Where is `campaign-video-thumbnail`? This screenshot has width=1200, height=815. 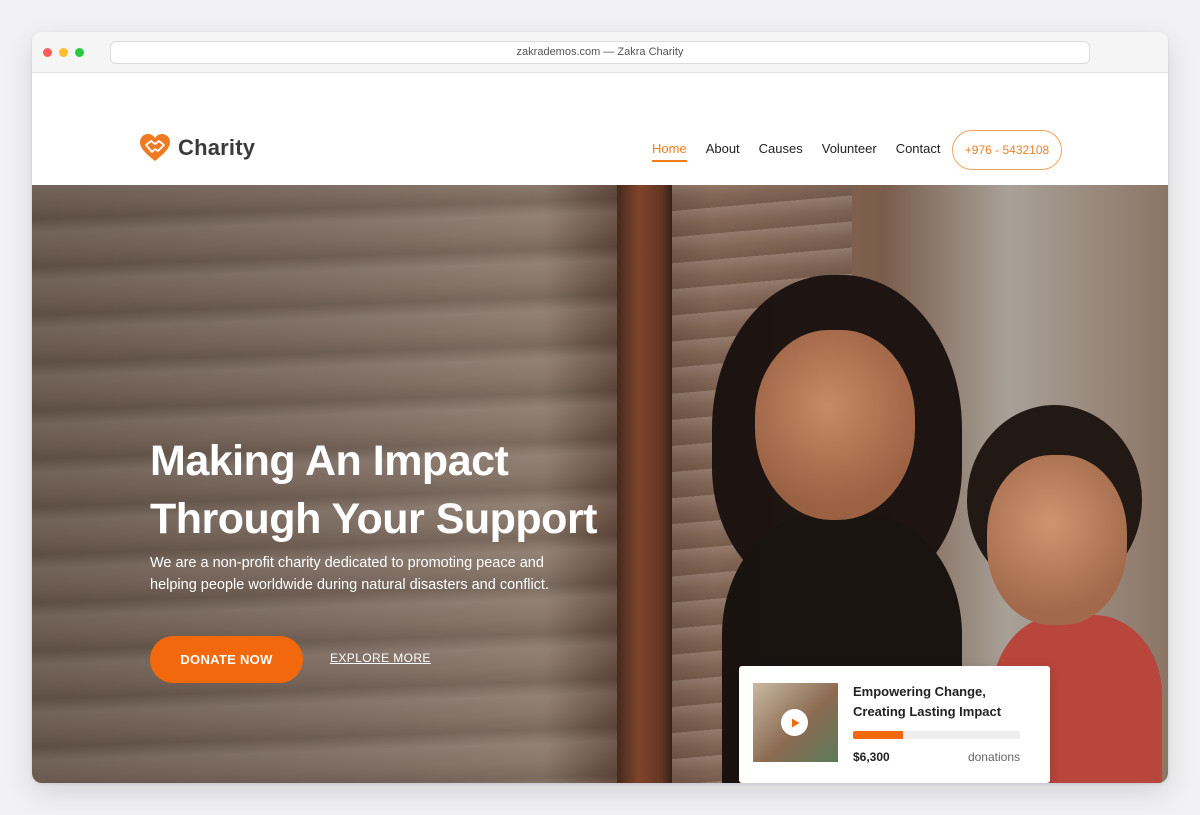
campaign-video-thumbnail is located at coordinates (795, 722).